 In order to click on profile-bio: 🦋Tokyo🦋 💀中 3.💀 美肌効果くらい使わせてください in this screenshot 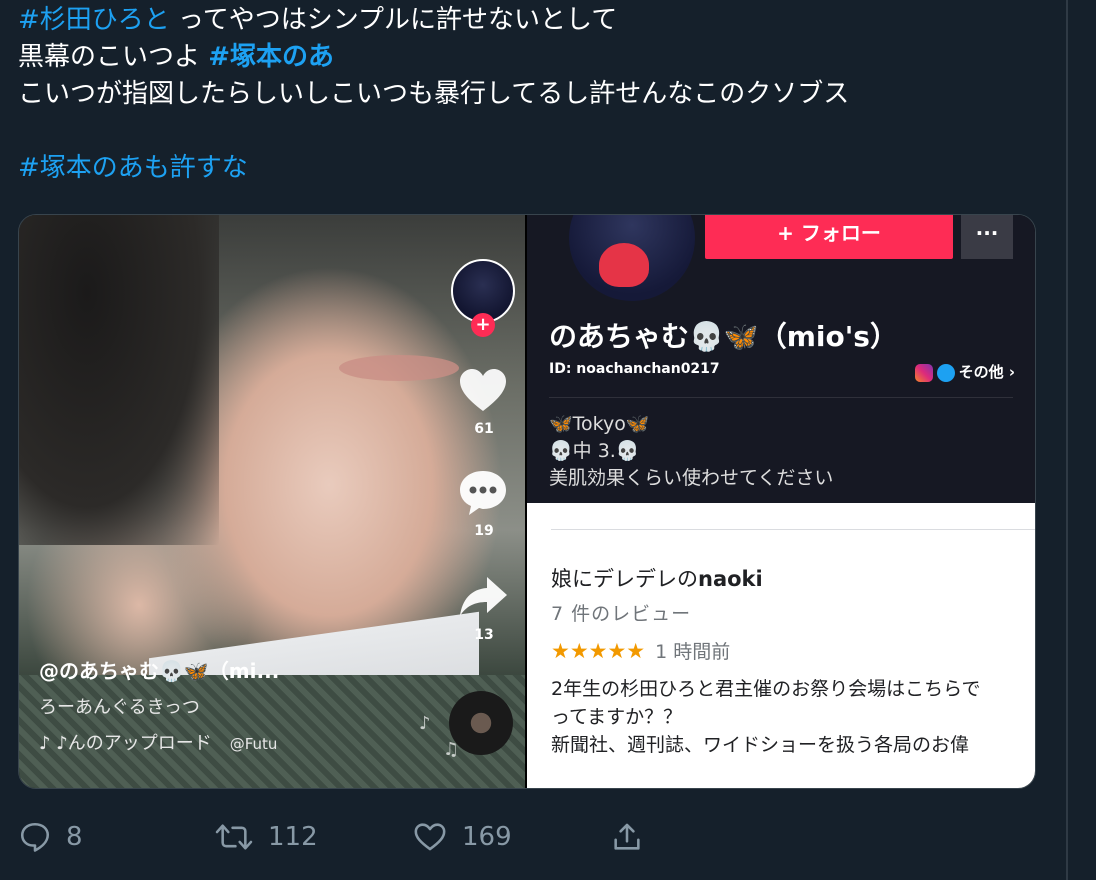, I will do `click(691, 451)`.